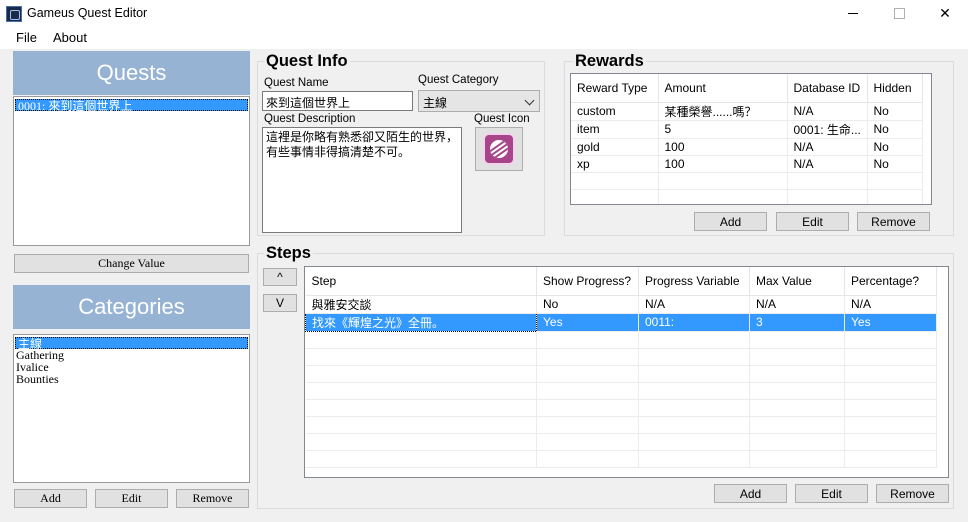 The height and width of the screenshot is (522, 968). Describe the element at coordinates (131, 73) in the screenshot. I see `quests-header: Quests` at that location.